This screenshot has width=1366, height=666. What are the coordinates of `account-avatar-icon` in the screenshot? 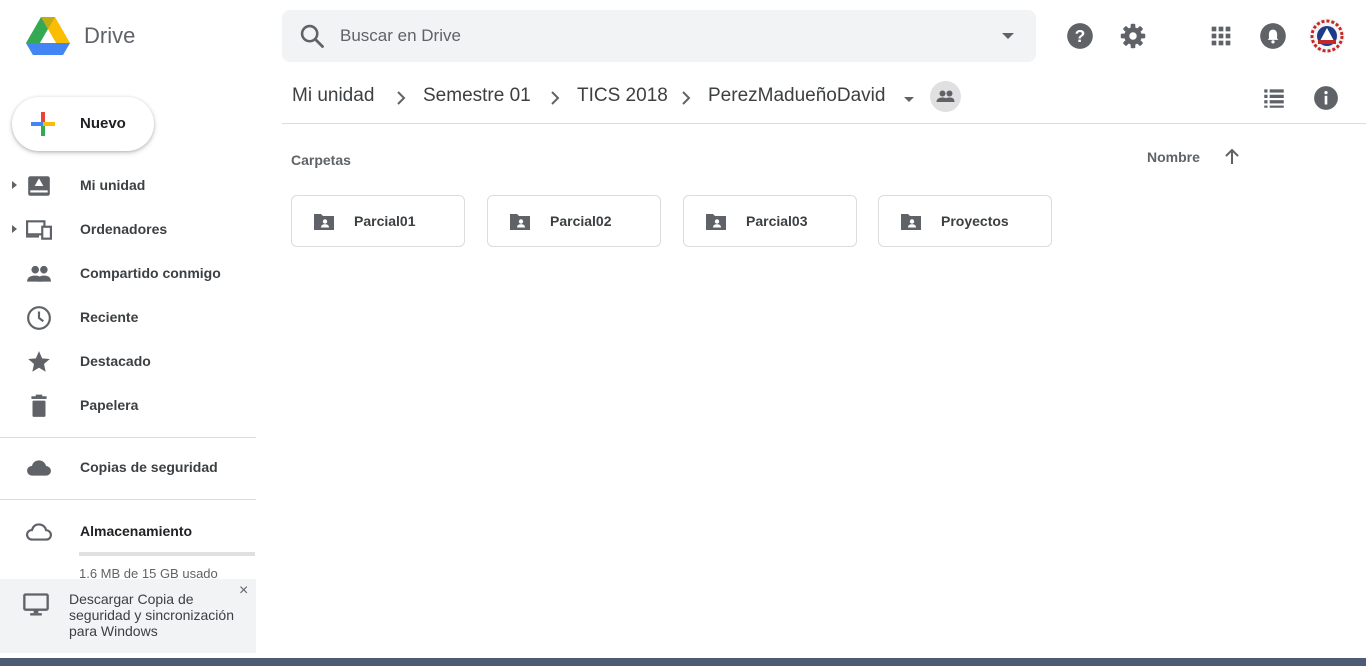 It's located at (1327, 36).